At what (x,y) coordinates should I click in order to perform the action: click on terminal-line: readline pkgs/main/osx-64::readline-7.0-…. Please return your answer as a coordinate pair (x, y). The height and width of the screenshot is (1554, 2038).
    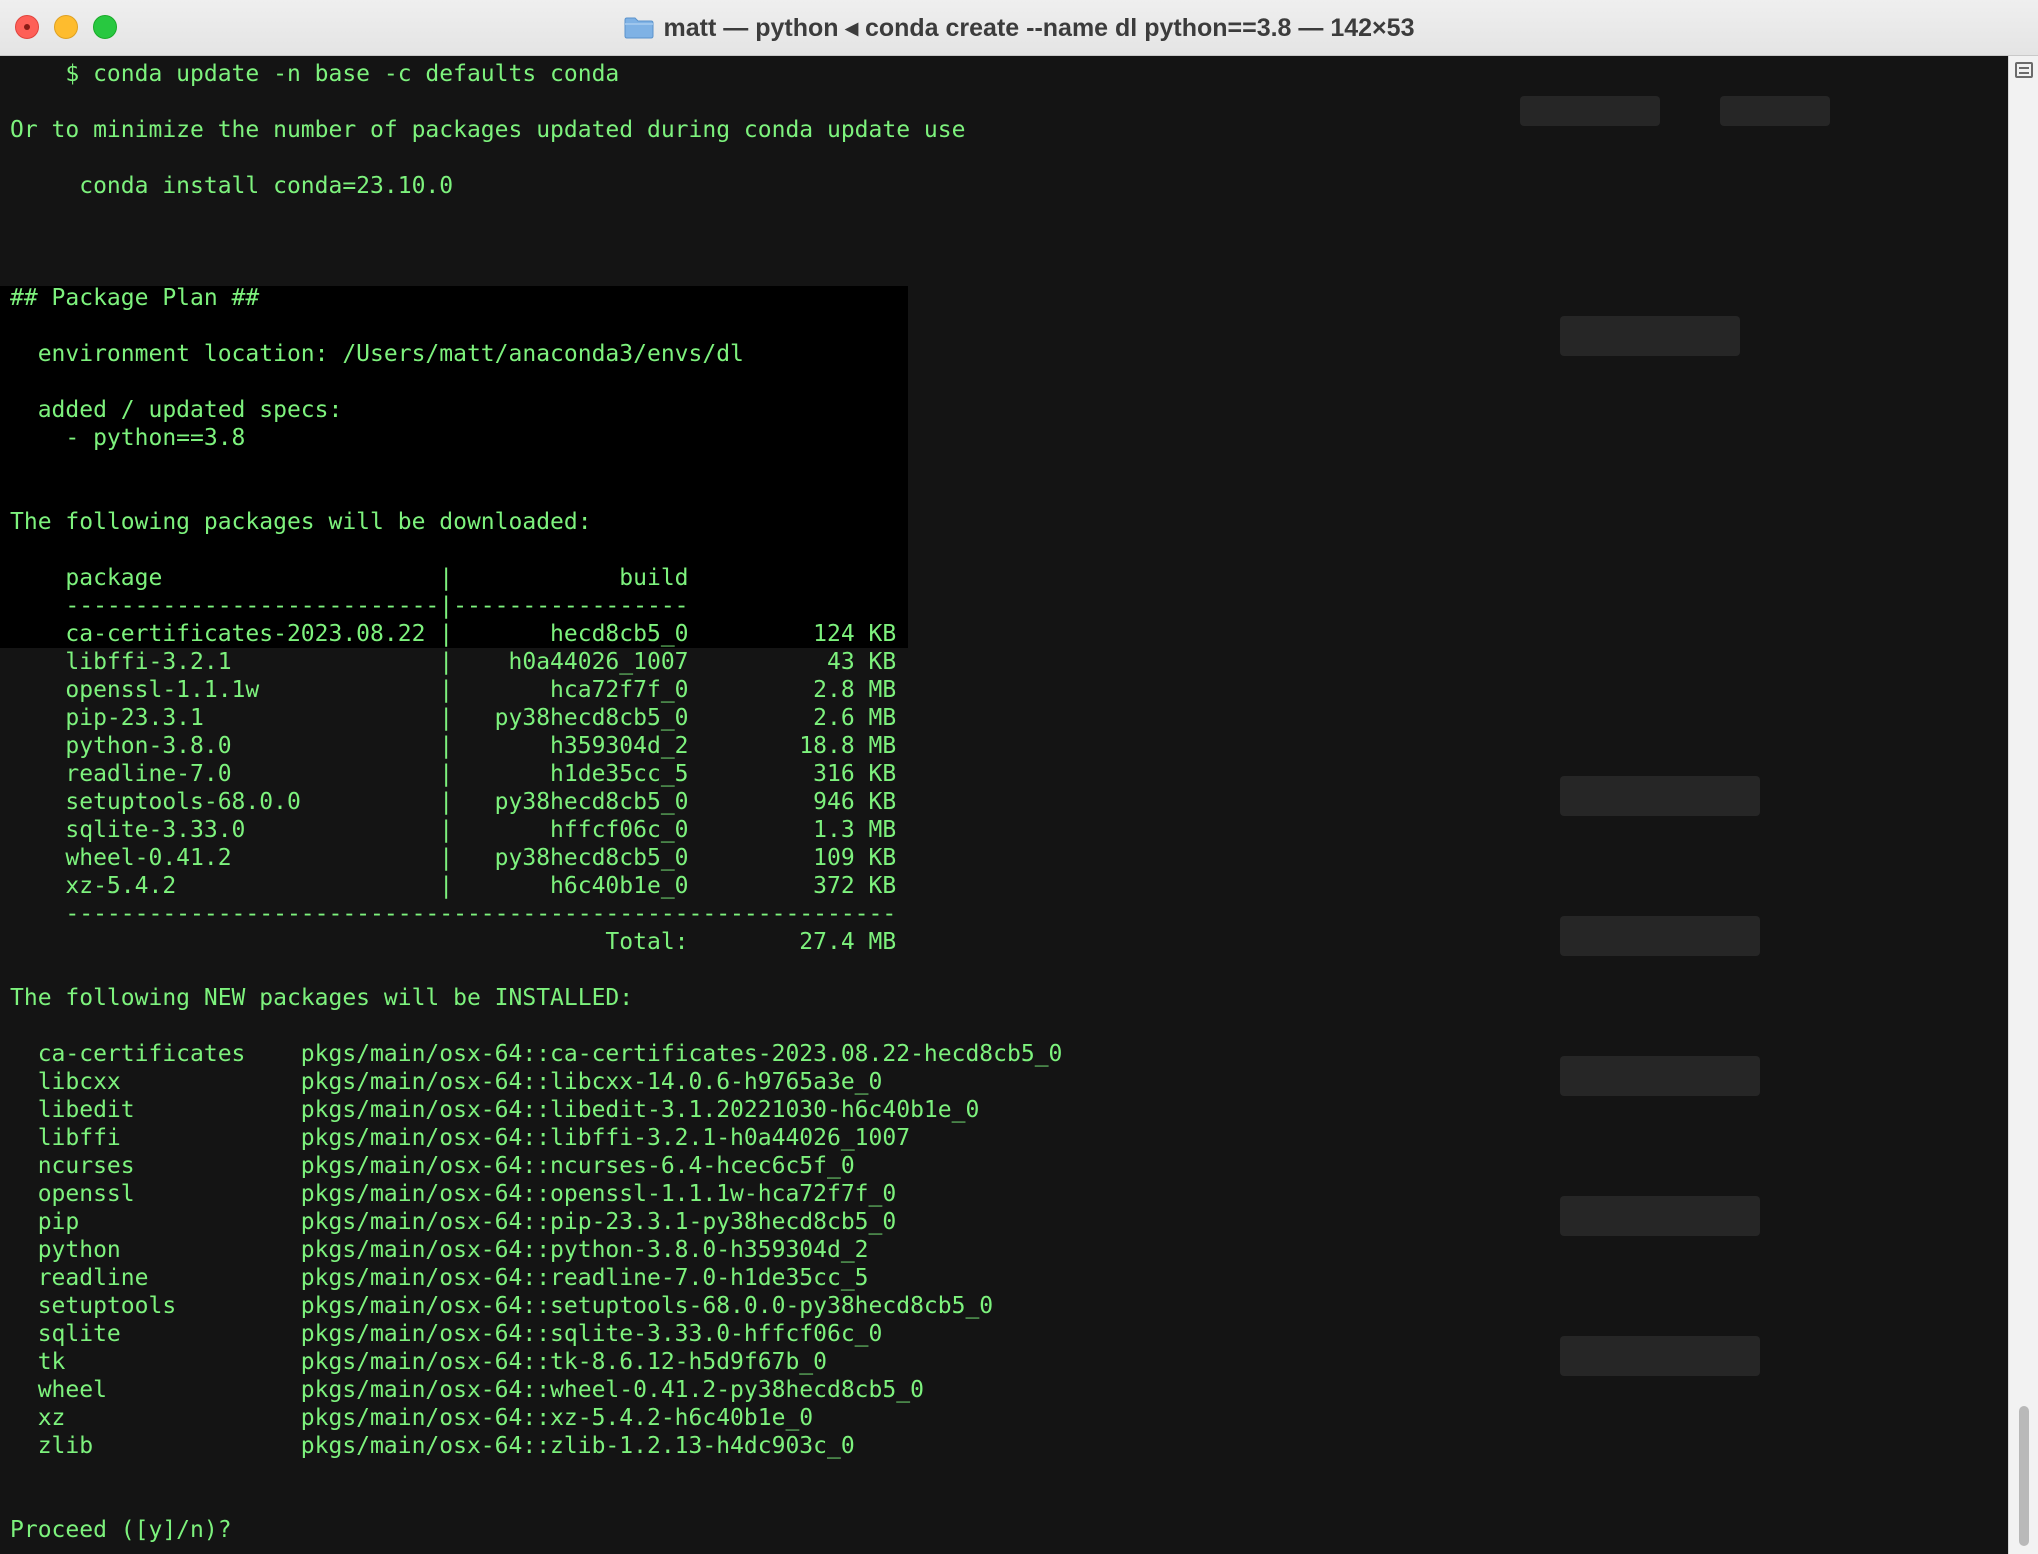
    Looking at the image, I should click on (439, 1278).